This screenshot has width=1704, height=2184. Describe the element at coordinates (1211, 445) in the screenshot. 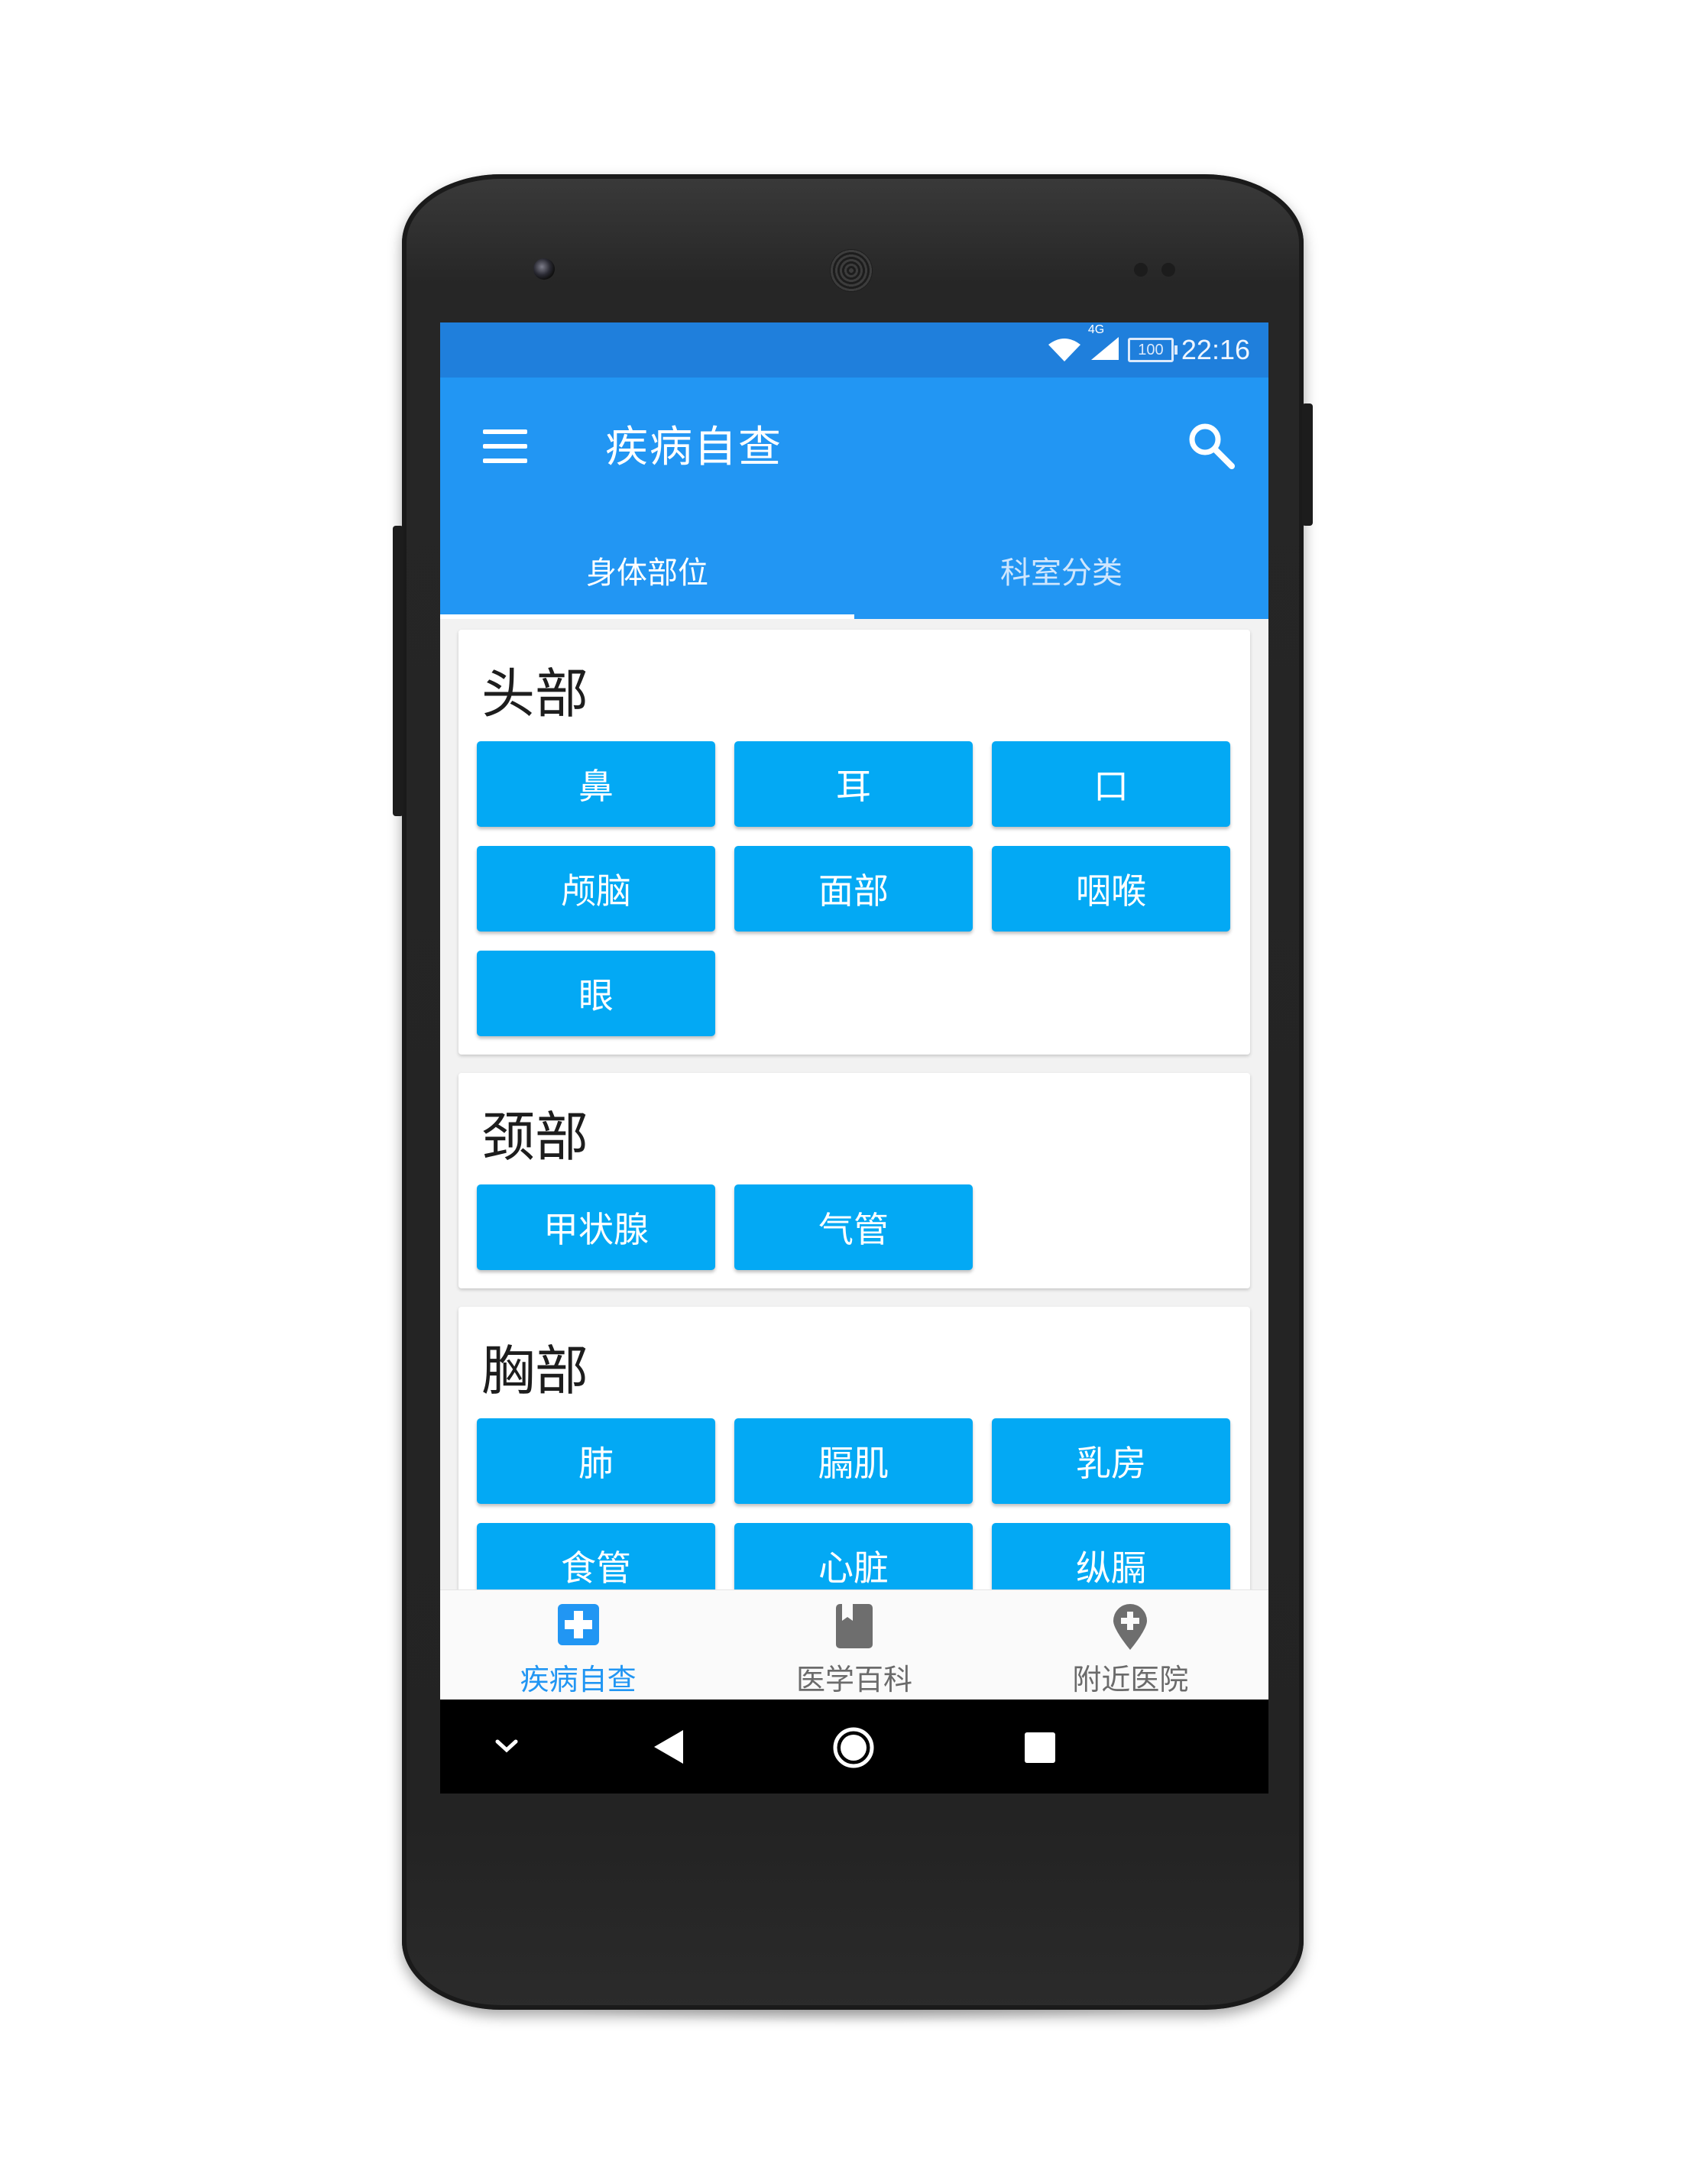

I see `search-icon` at that location.